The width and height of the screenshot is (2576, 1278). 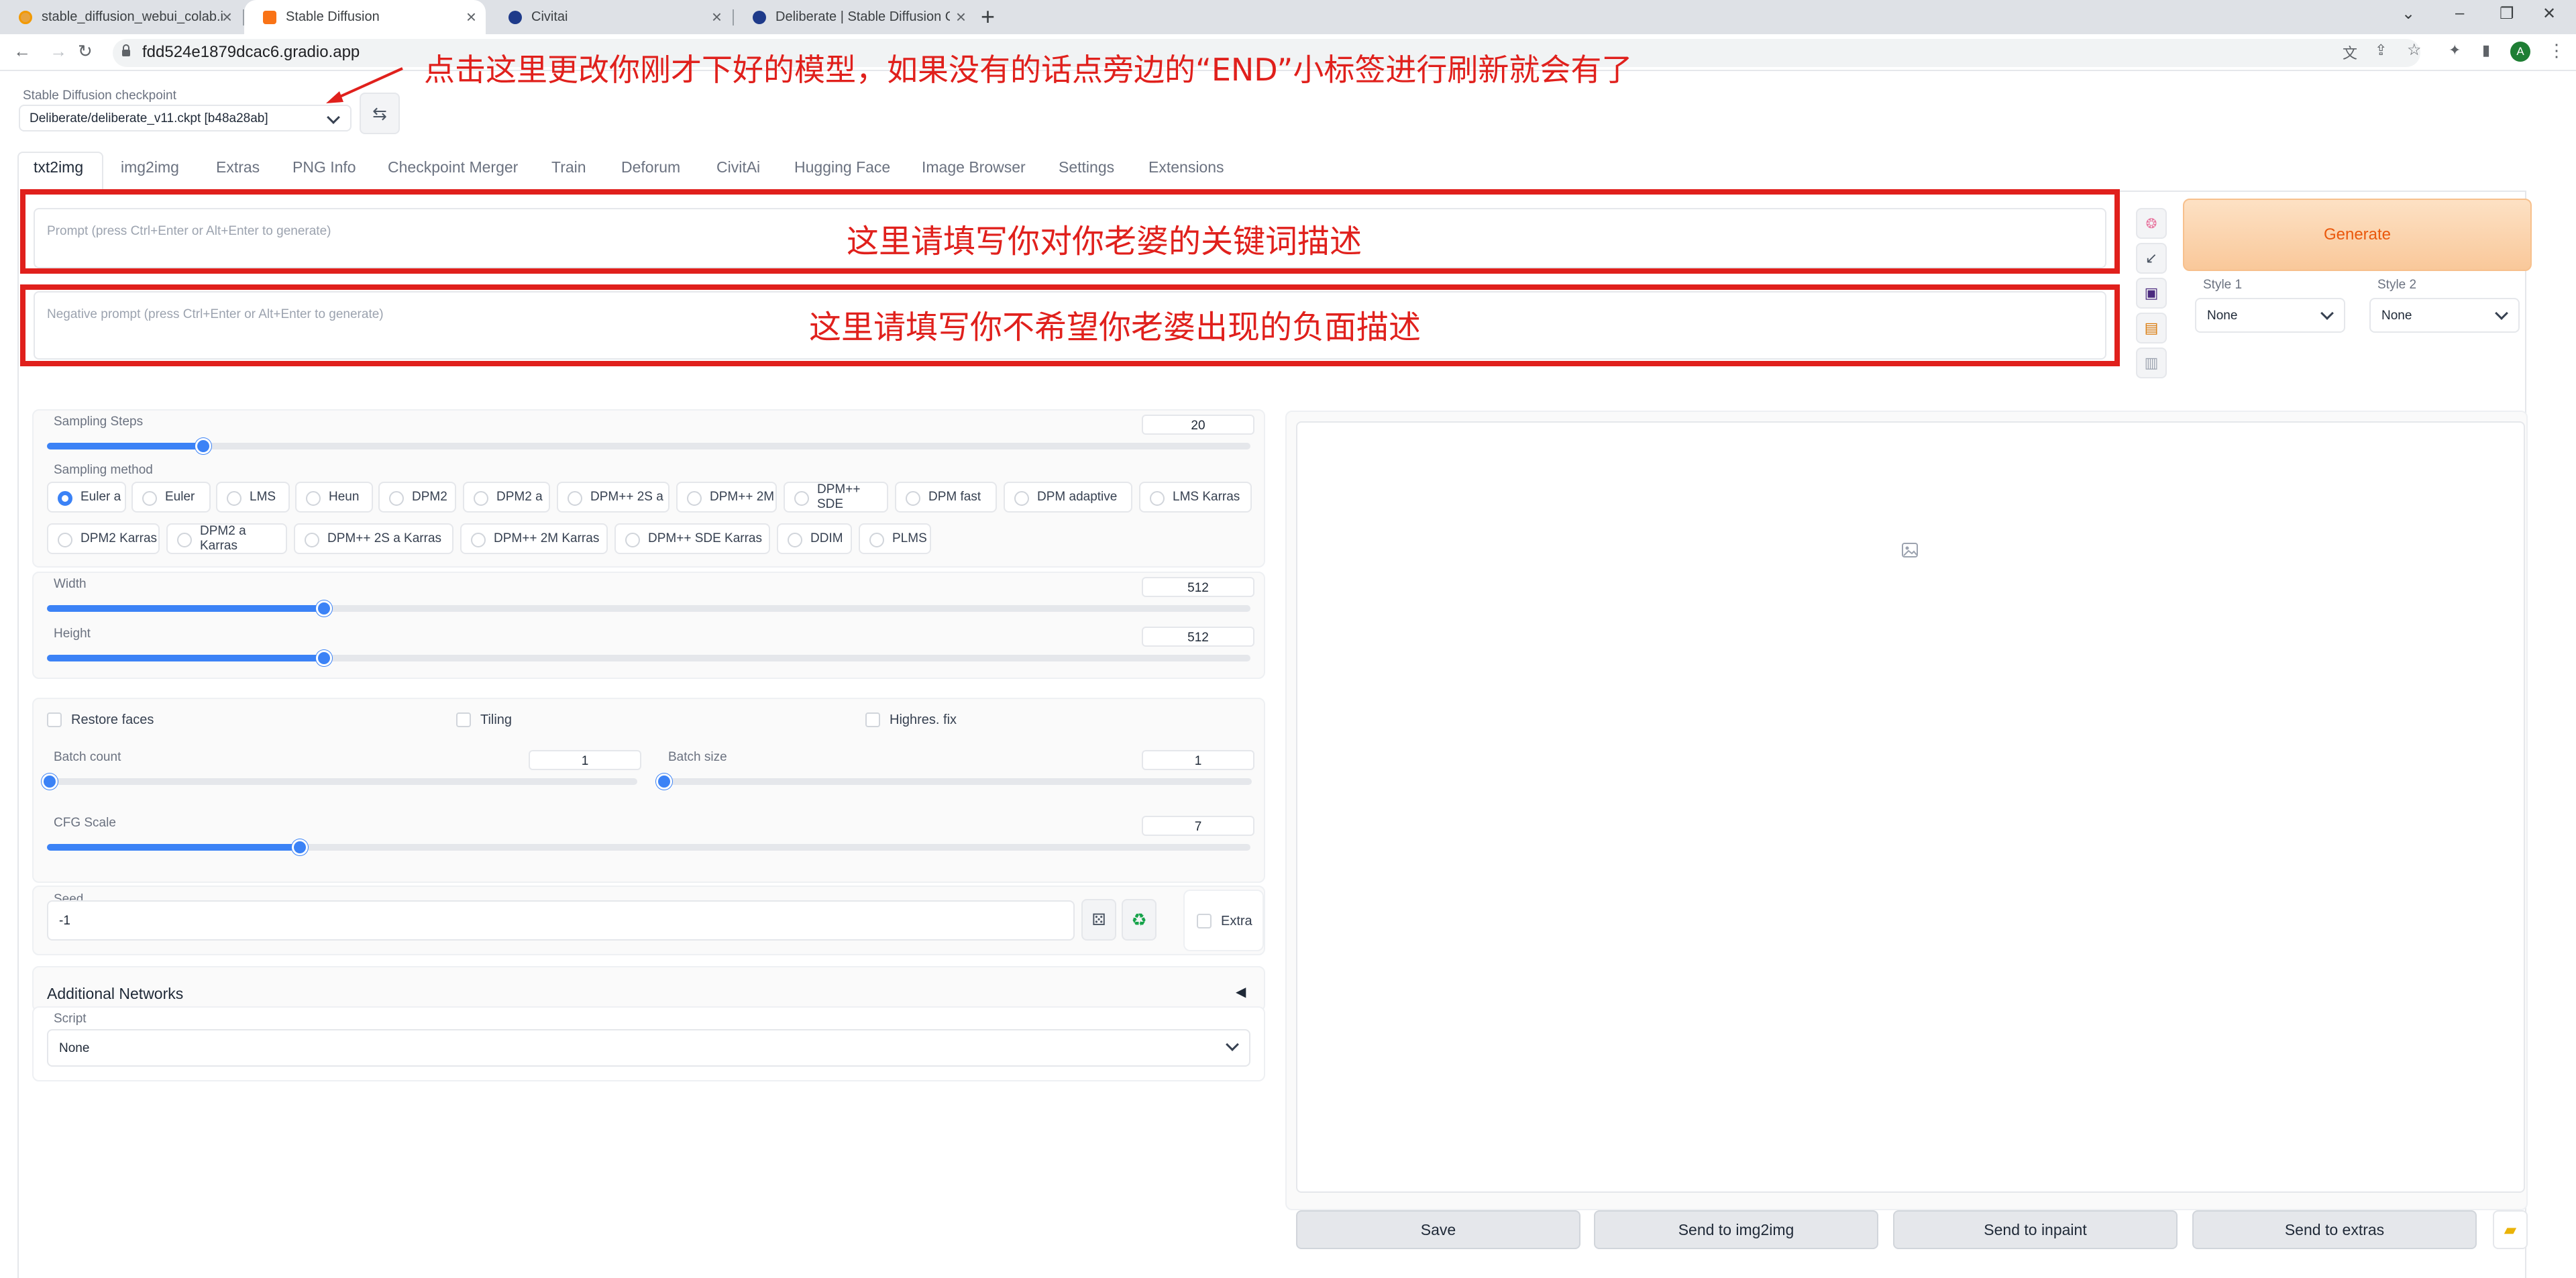 What do you see at coordinates (2381, 51) in the screenshot?
I see `share-icon: ⇪` at bounding box center [2381, 51].